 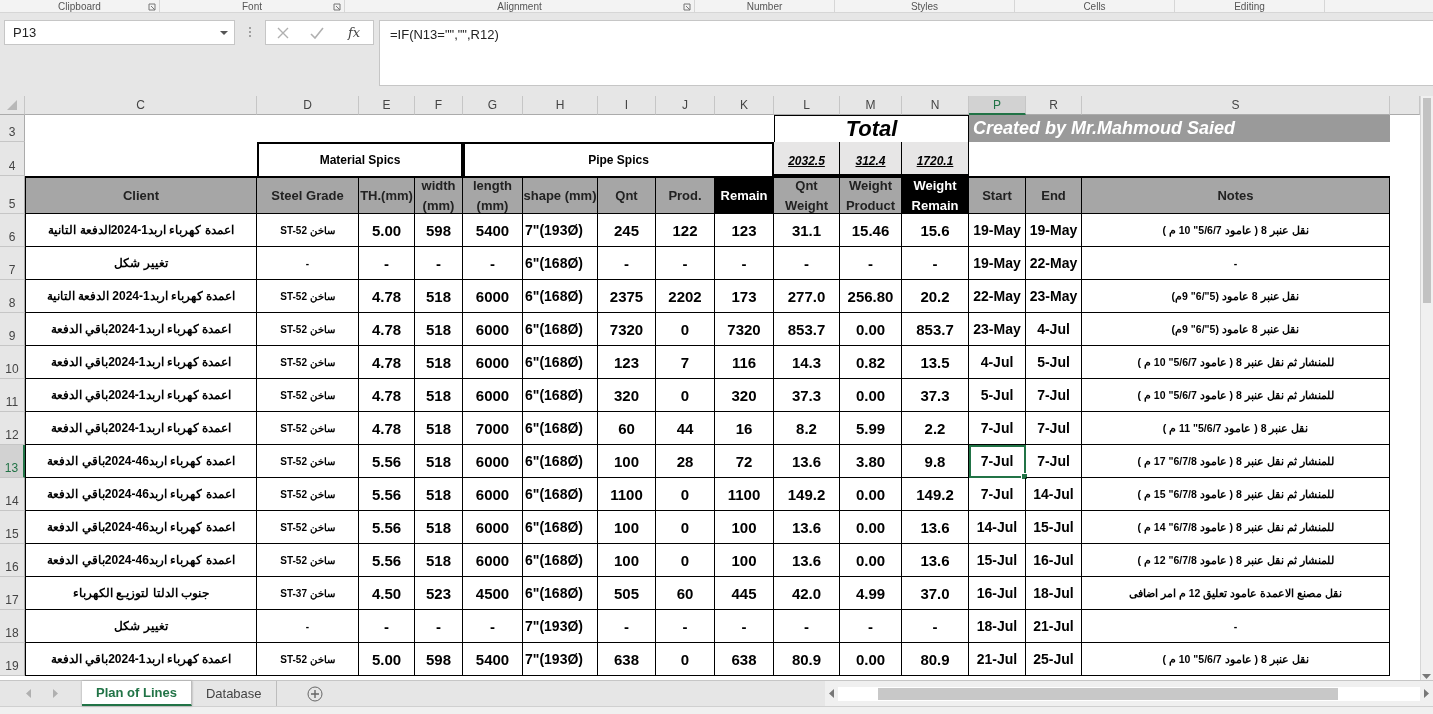 What do you see at coordinates (141, 626) in the screenshot?
I see `client-cell: تغيير شكل` at bounding box center [141, 626].